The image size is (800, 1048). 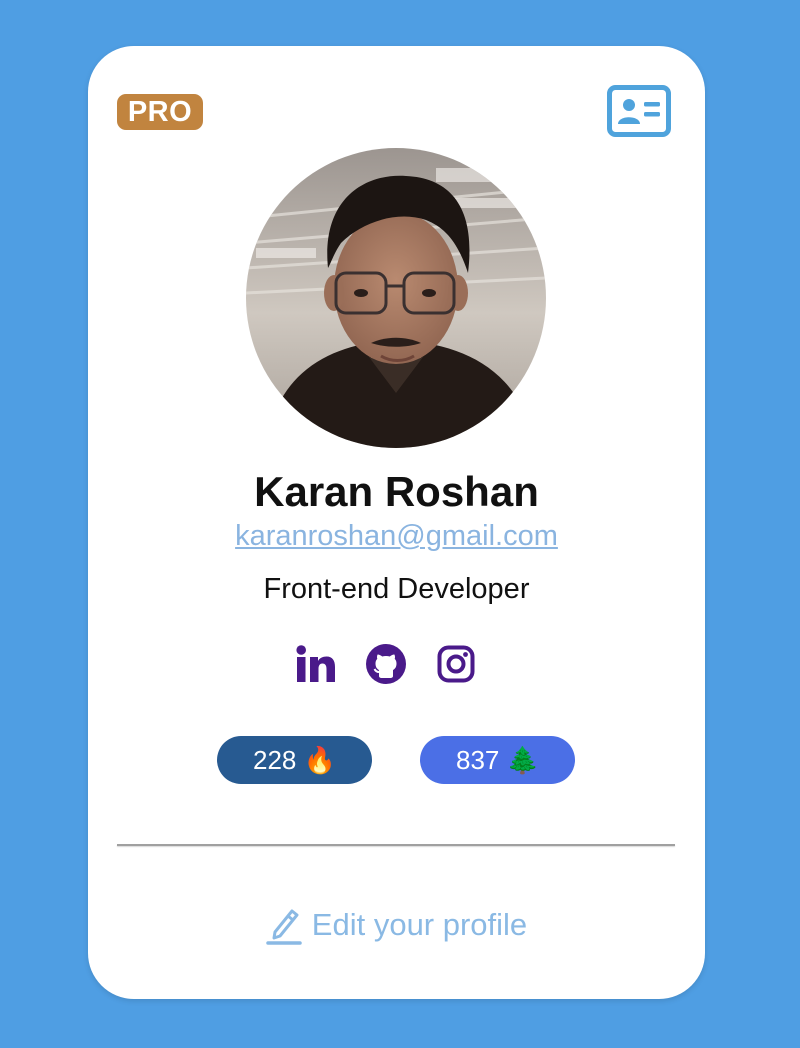 I want to click on github-link, so click(x=386, y=664).